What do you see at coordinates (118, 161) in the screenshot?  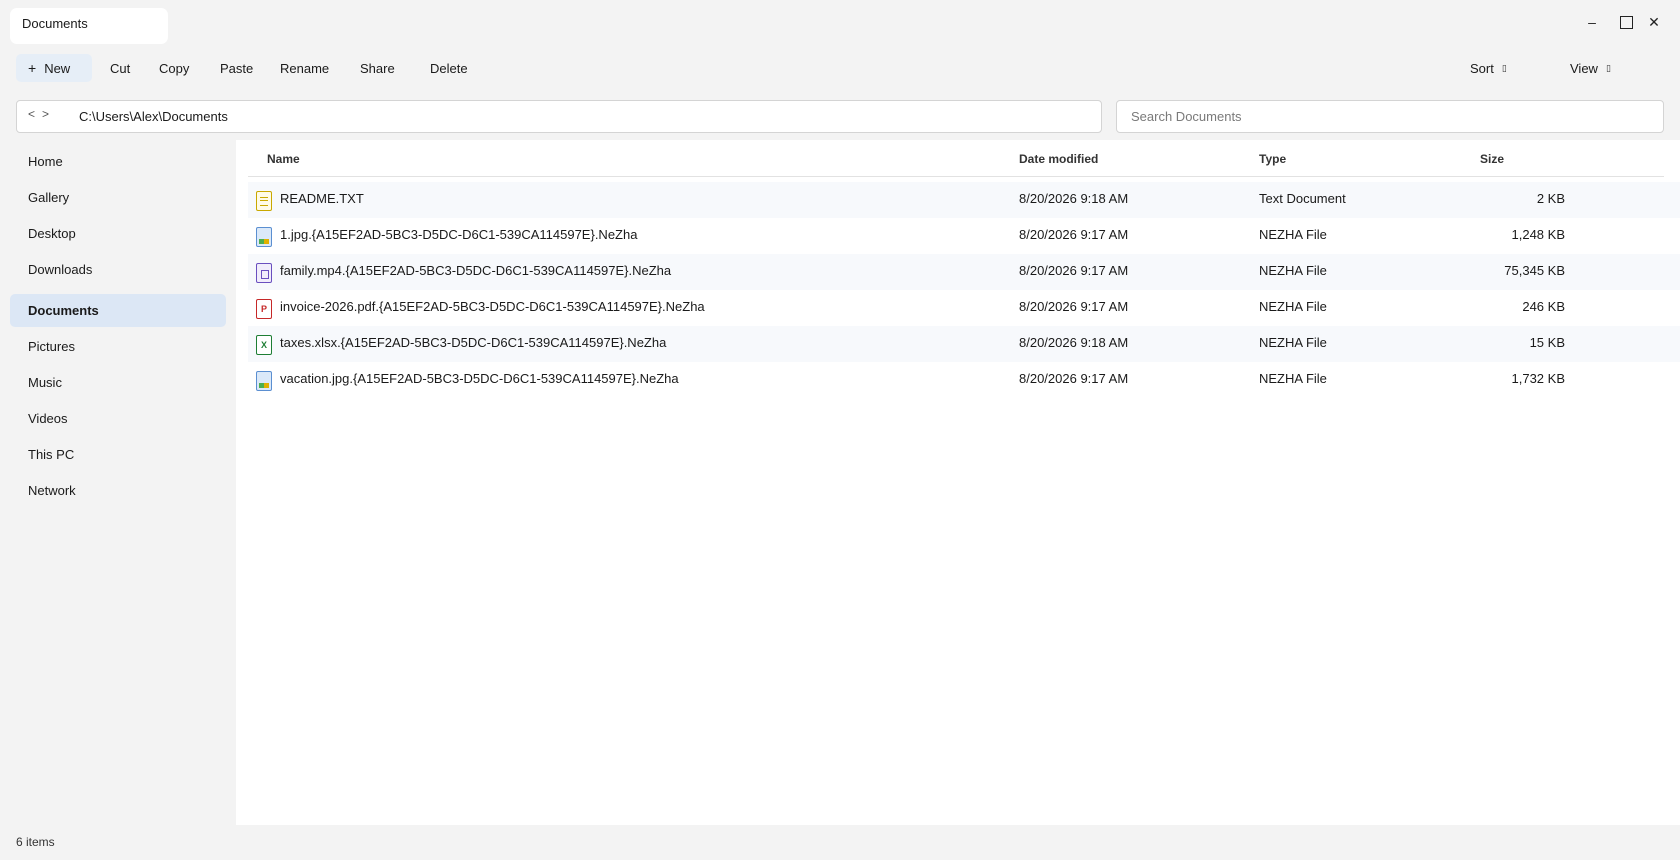 I see `sidebar-item-home: Home` at bounding box center [118, 161].